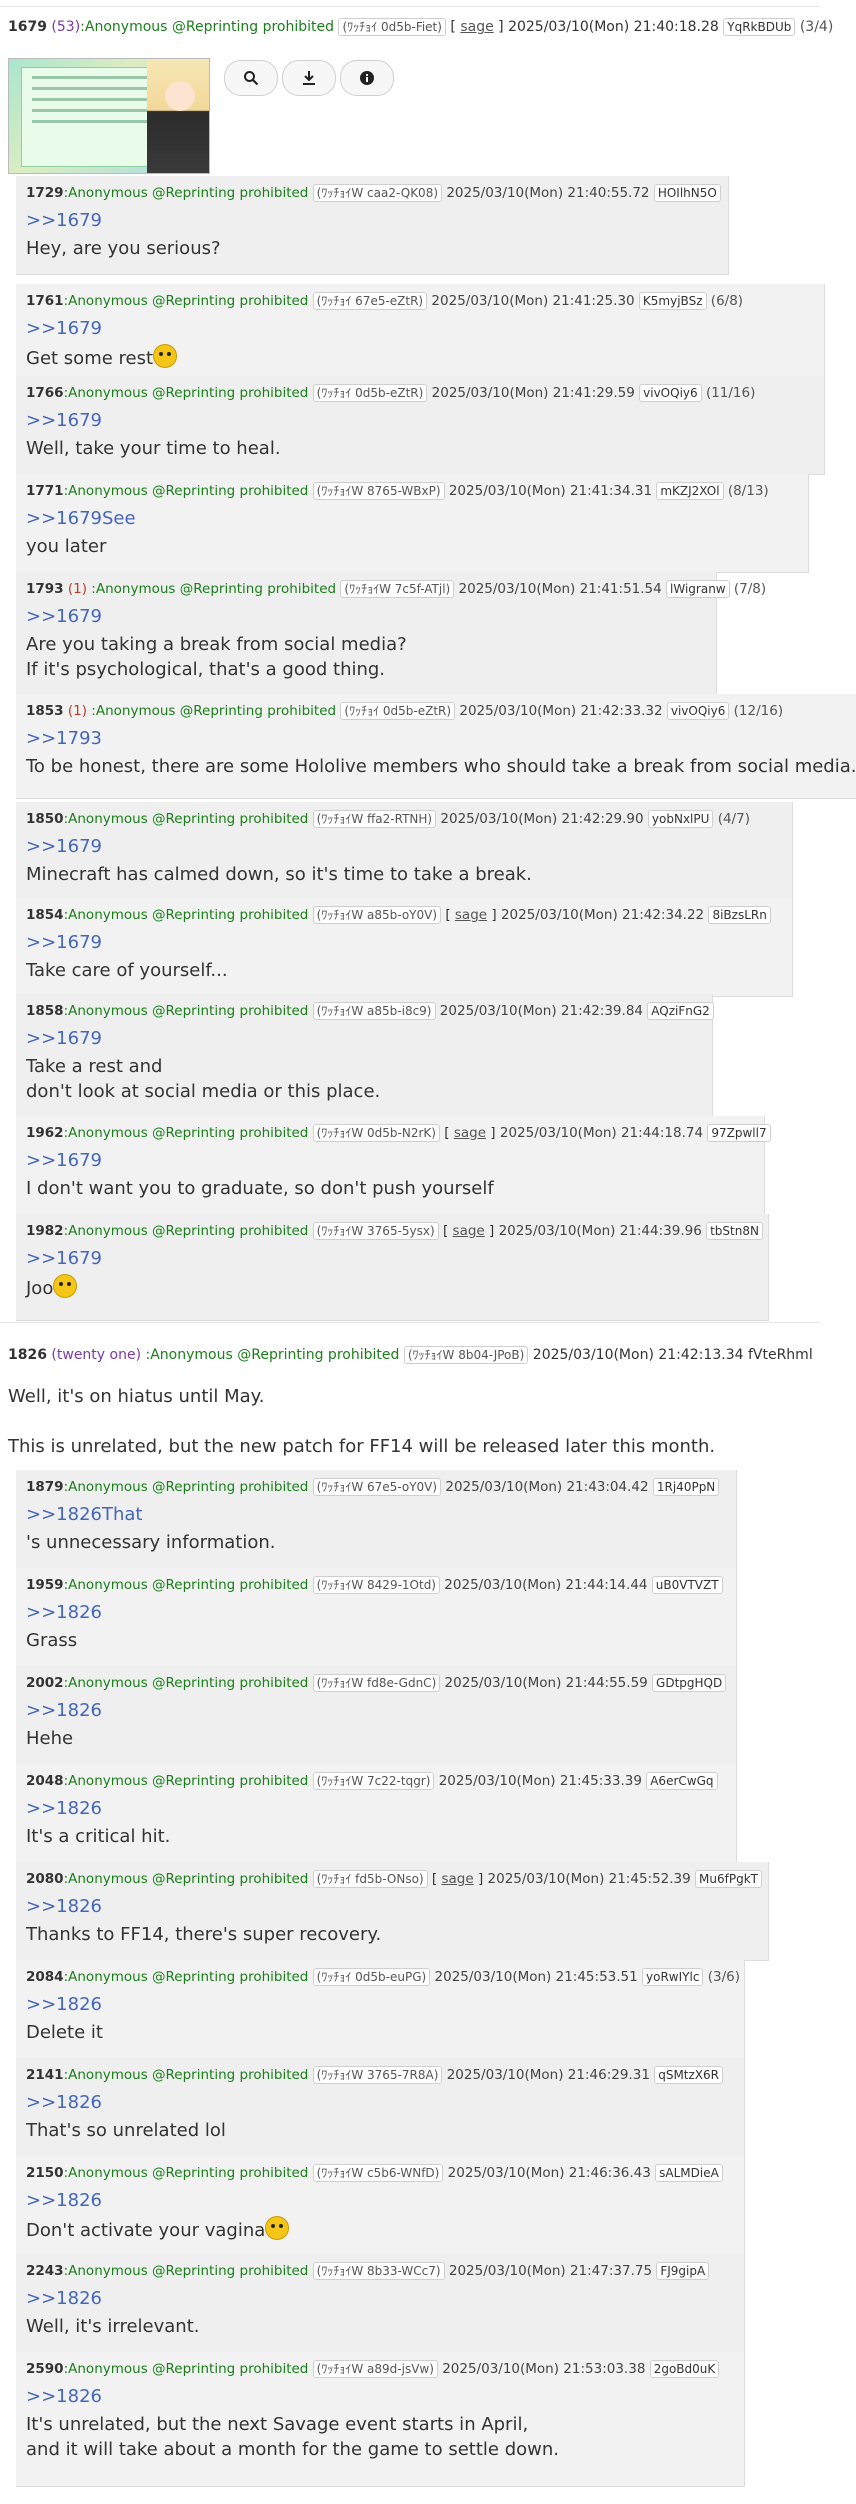 Image resolution: width=856 pixels, height=2504 pixels. What do you see at coordinates (682, 1781) in the screenshot?
I see `reply-hash: A6erCwGq` at bounding box center [682, 1781].